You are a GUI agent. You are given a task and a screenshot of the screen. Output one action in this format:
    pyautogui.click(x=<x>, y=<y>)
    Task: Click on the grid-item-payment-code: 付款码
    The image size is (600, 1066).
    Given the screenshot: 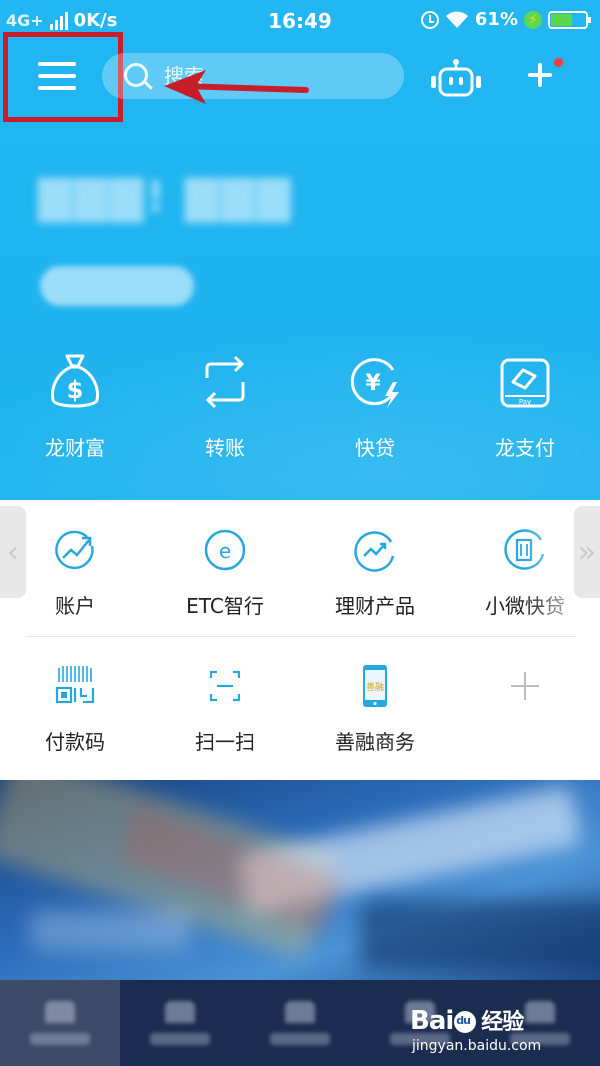 What is the action you would take?
    pyautogui.click(x=75, y=709)
    